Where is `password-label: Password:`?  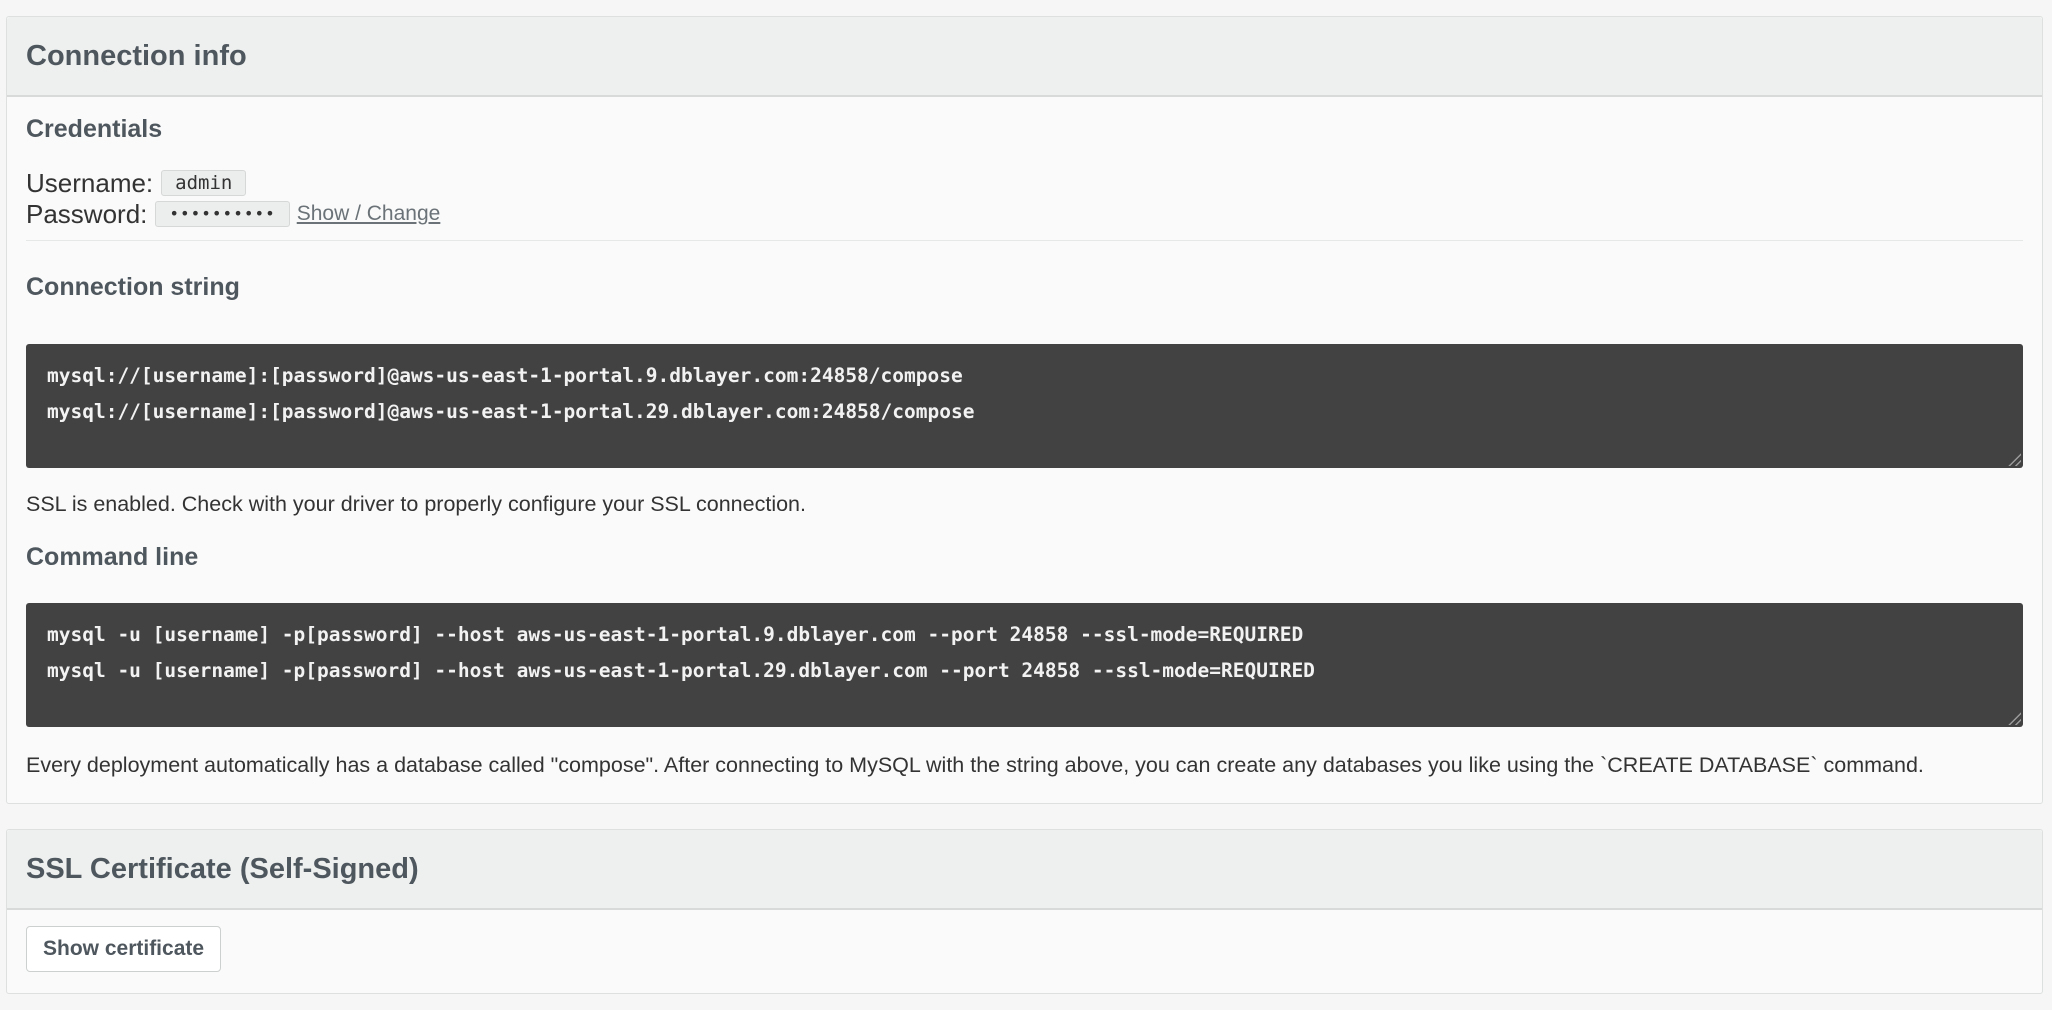
password-label: Password: is located at coordinates (87, 213).